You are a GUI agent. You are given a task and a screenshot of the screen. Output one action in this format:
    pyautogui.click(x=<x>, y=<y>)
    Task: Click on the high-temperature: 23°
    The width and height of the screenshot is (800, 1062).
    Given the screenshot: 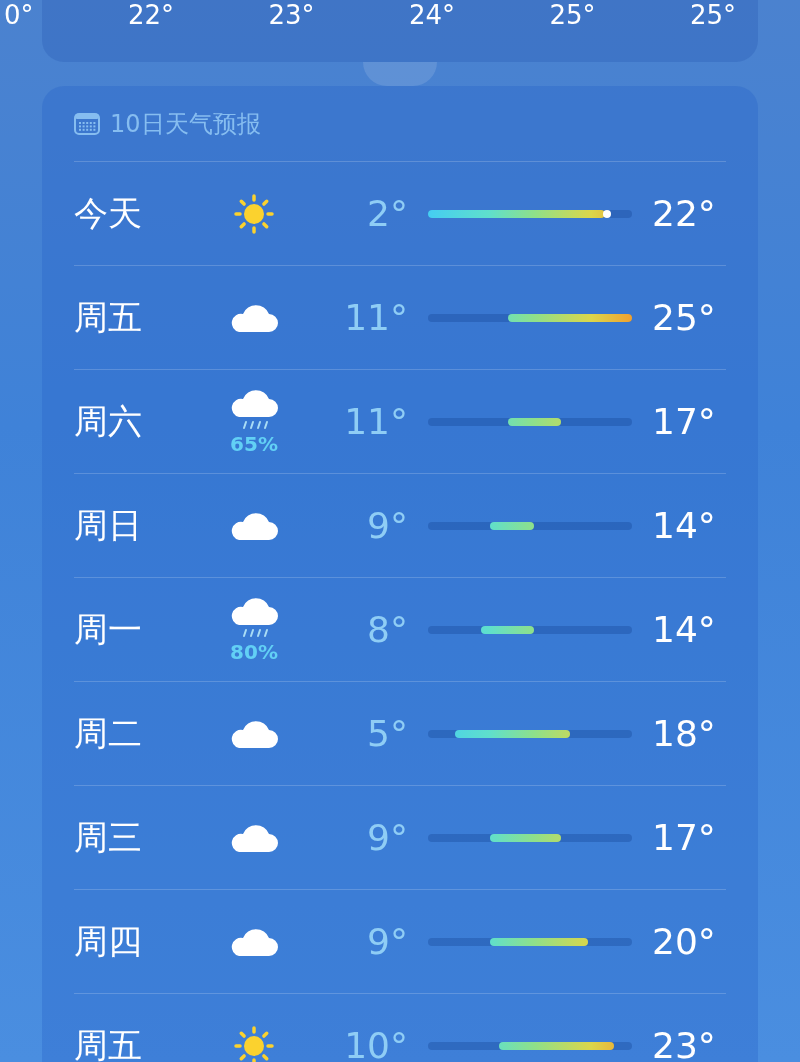 What is the action you would take?
    pyautogui.click(x=684, y=1043)
    